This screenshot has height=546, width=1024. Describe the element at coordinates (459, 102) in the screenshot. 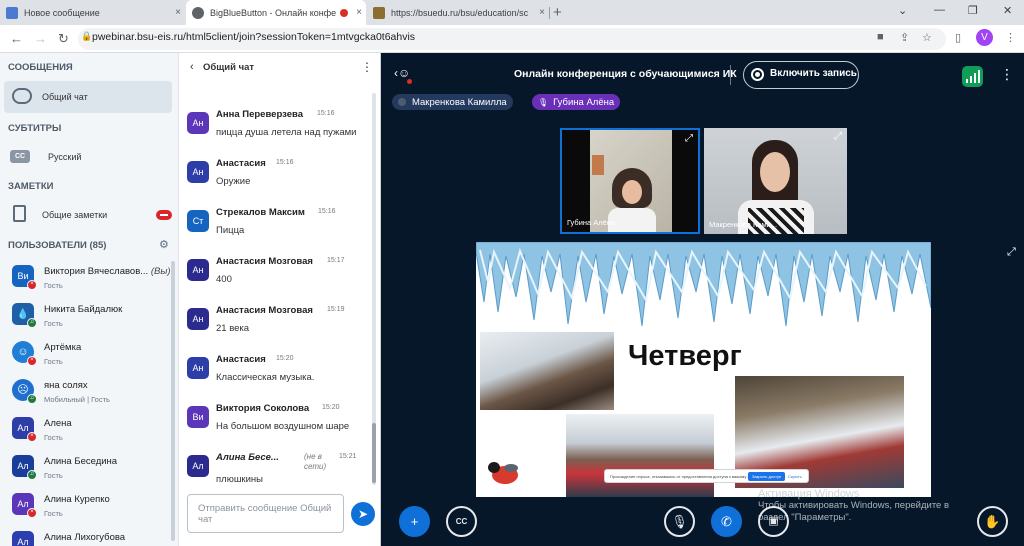

I see `talker-name: Макренкова Камилла` at that location.